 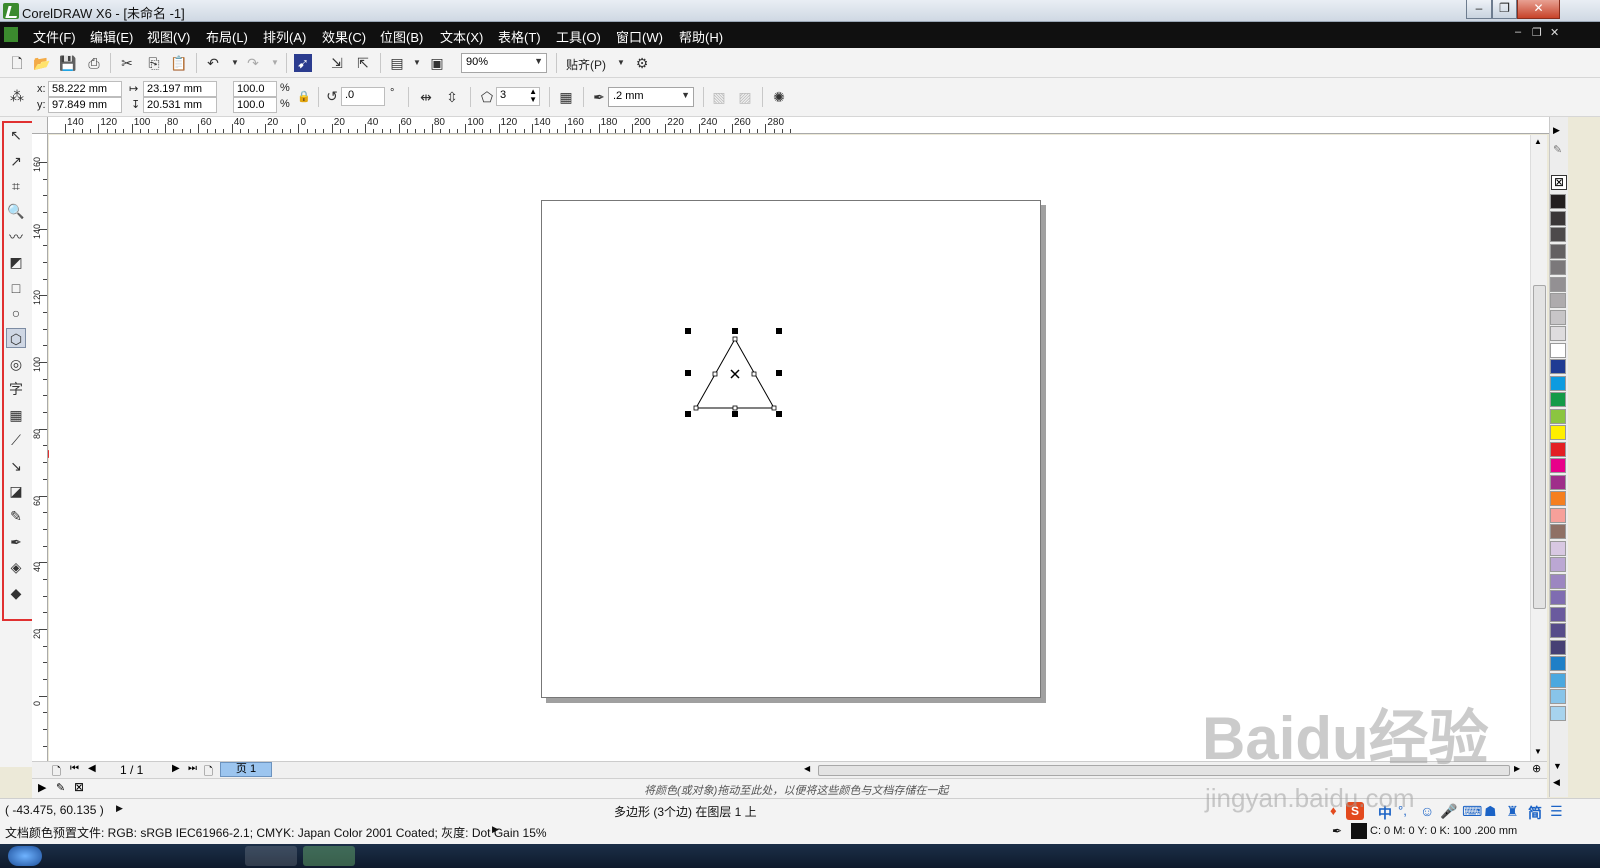 What do you see at coordinates (363, 96) in the screenshot?
I see `rotation-angle-field: .0` at bounding box center [363, 96].